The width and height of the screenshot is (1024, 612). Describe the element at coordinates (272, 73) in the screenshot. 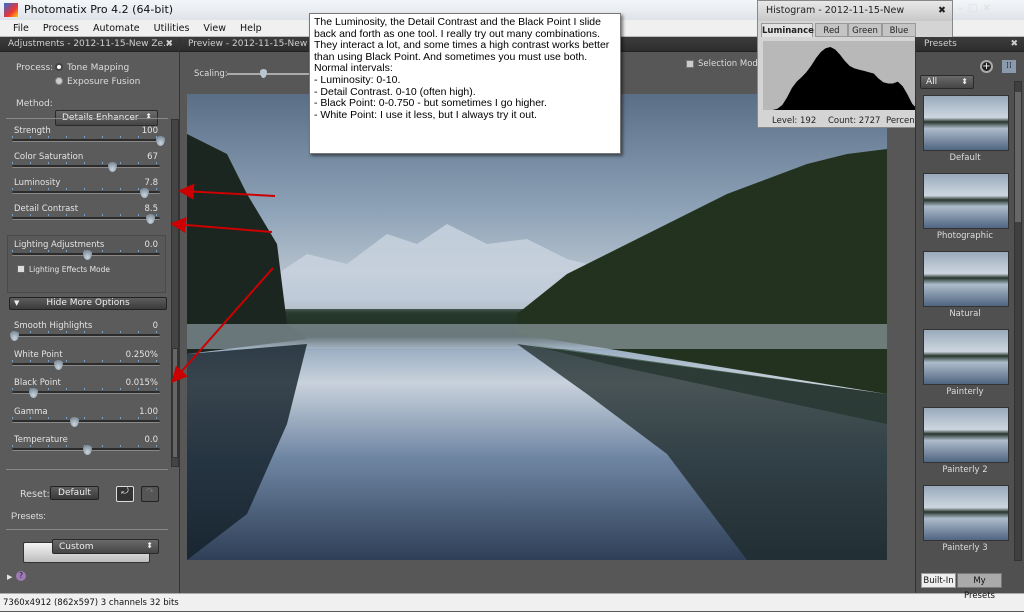

I see `scaling-slider` at that location.